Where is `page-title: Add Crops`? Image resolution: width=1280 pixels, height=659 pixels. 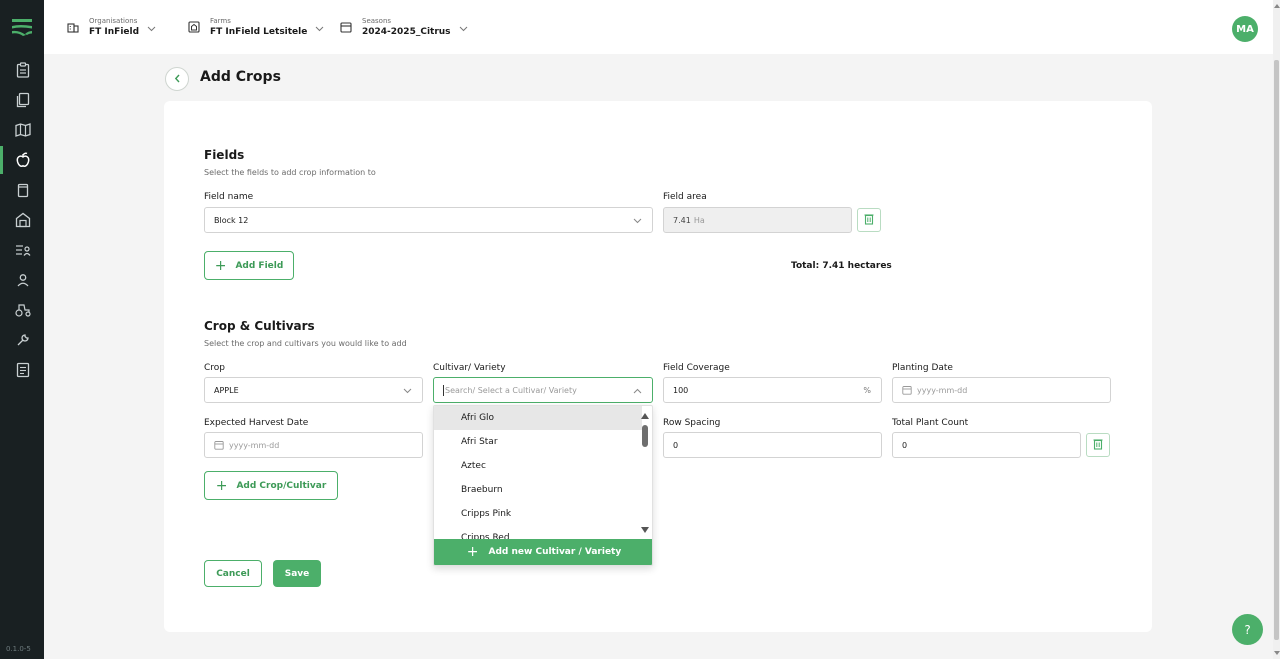 page-title: Add Crops is located at coordinates (240, 77).